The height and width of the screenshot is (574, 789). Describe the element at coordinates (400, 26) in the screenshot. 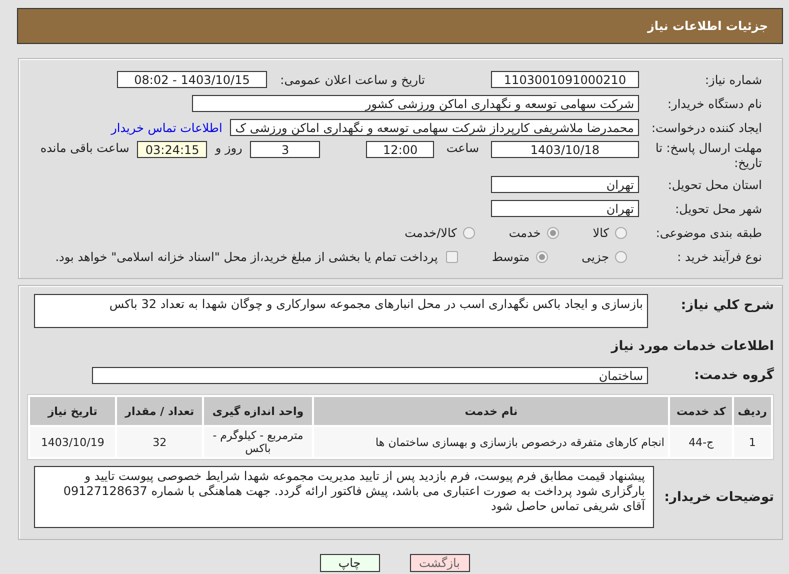

I see `page-title-bar: جزئیات اطلاعات نیاز` at that location.